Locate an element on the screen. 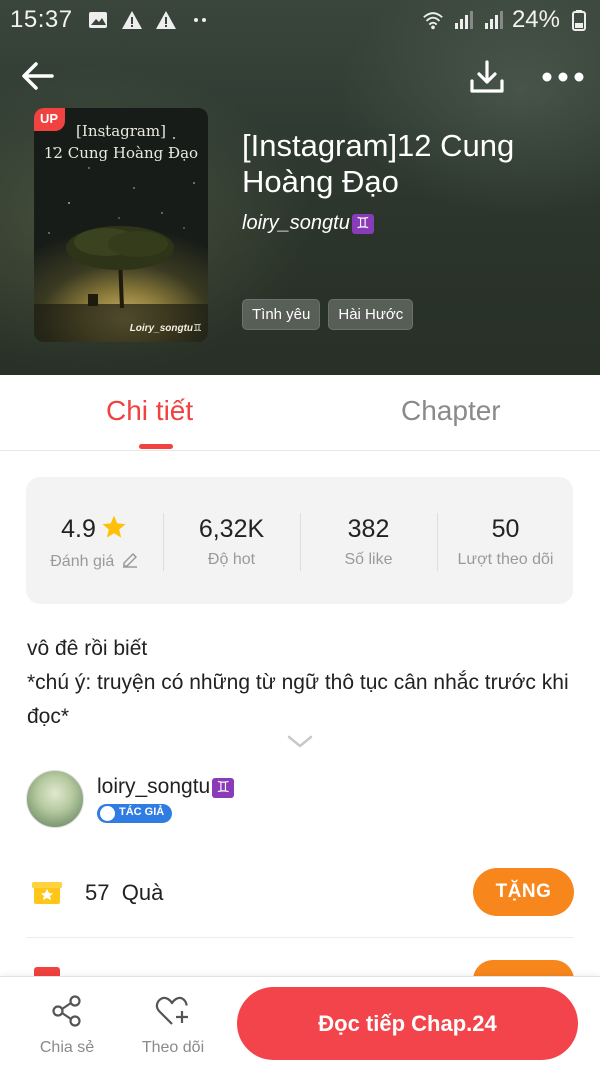 Image resolution: width=600 pixels, height=1067 pixels. author-role-badge: TÁC GIẢ is located at coordinates (135, 813).